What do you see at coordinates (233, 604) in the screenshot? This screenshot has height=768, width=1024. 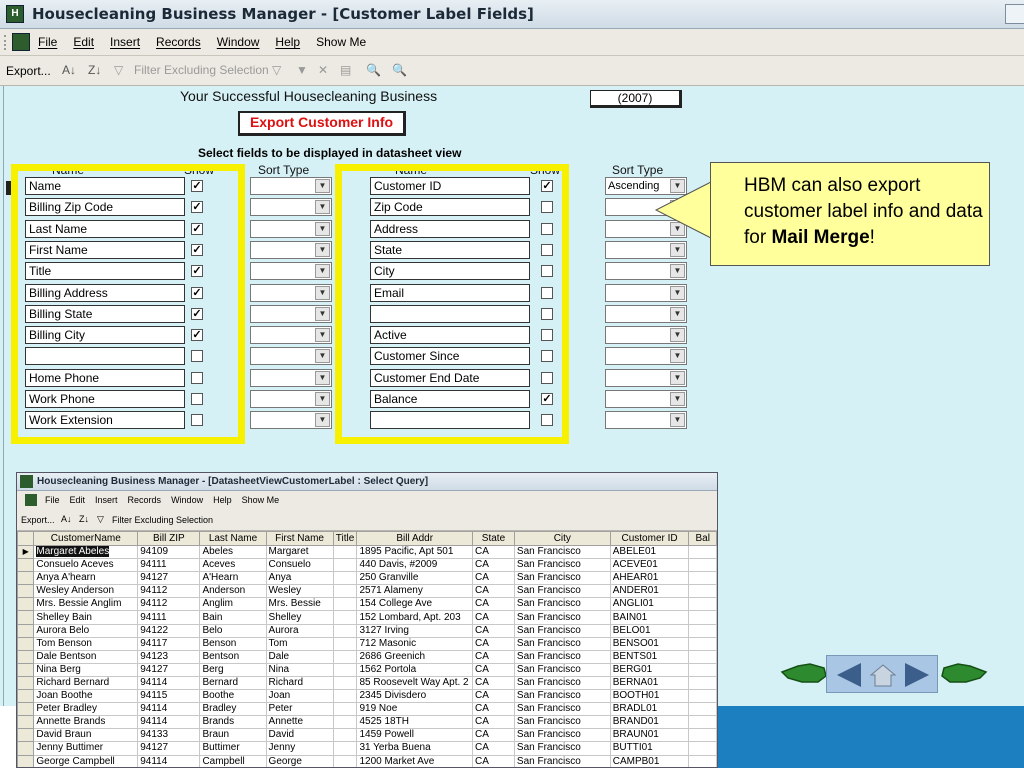 I see `table-cell: Anglim` at bounding box center [233, 604].